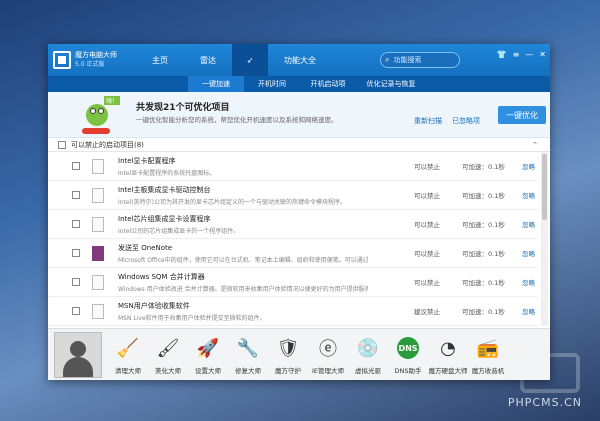 The height and width of the screenshot is (421, 600). I want to click on cube-icon, so click(62, 60).